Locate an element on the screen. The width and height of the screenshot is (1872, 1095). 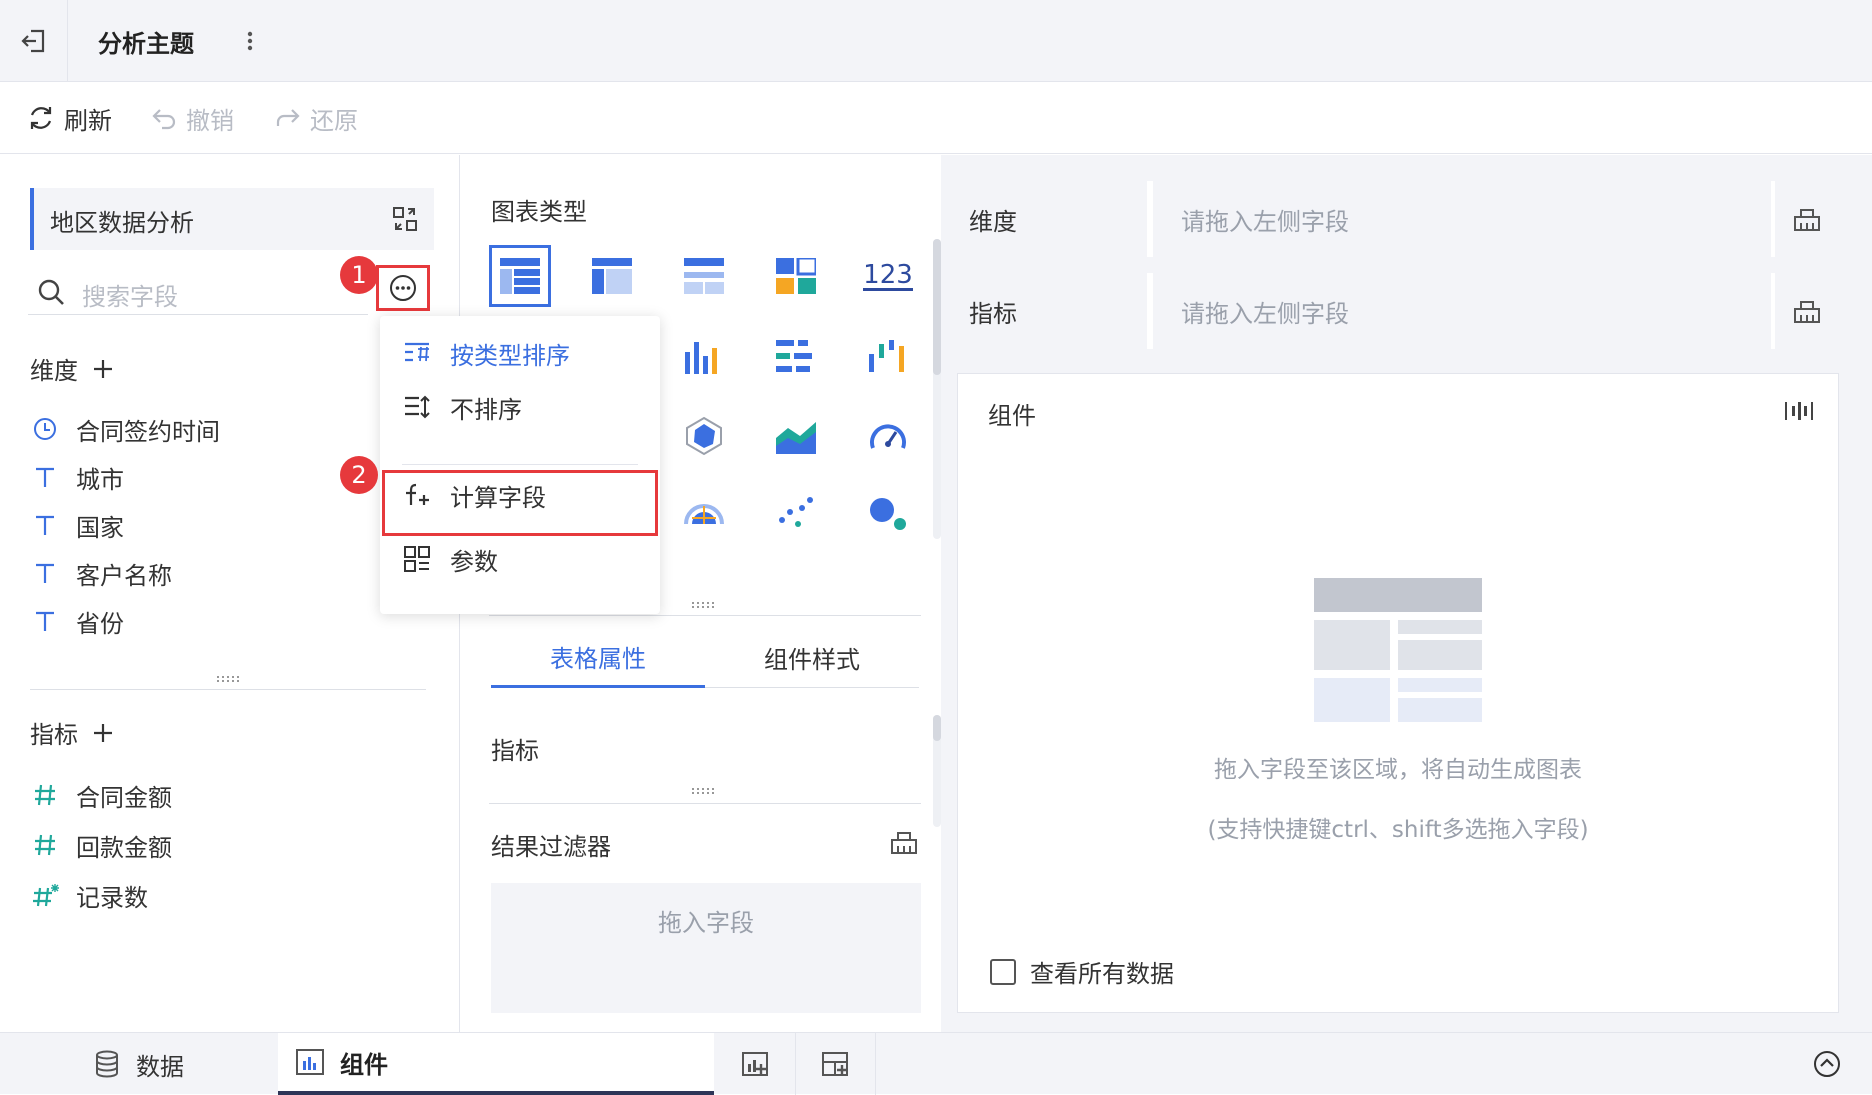
bar-chart-icon is located at coordinates (704, 356).